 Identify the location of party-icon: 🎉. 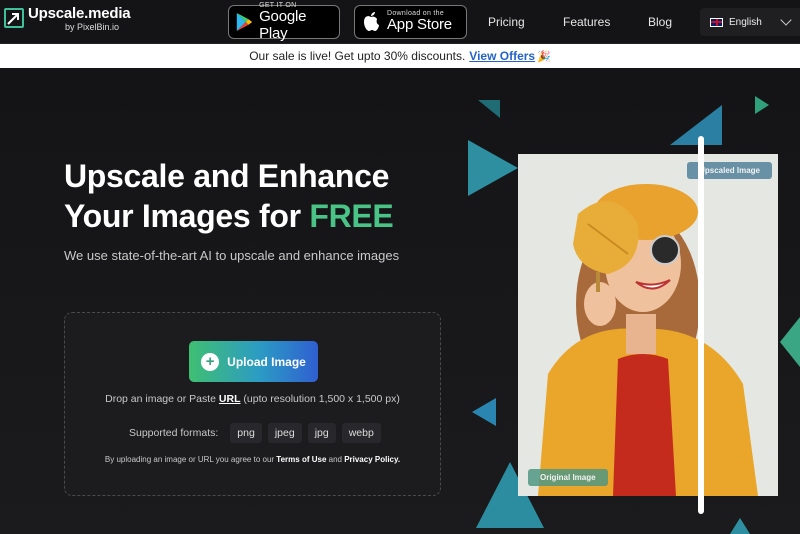
(544, 56).